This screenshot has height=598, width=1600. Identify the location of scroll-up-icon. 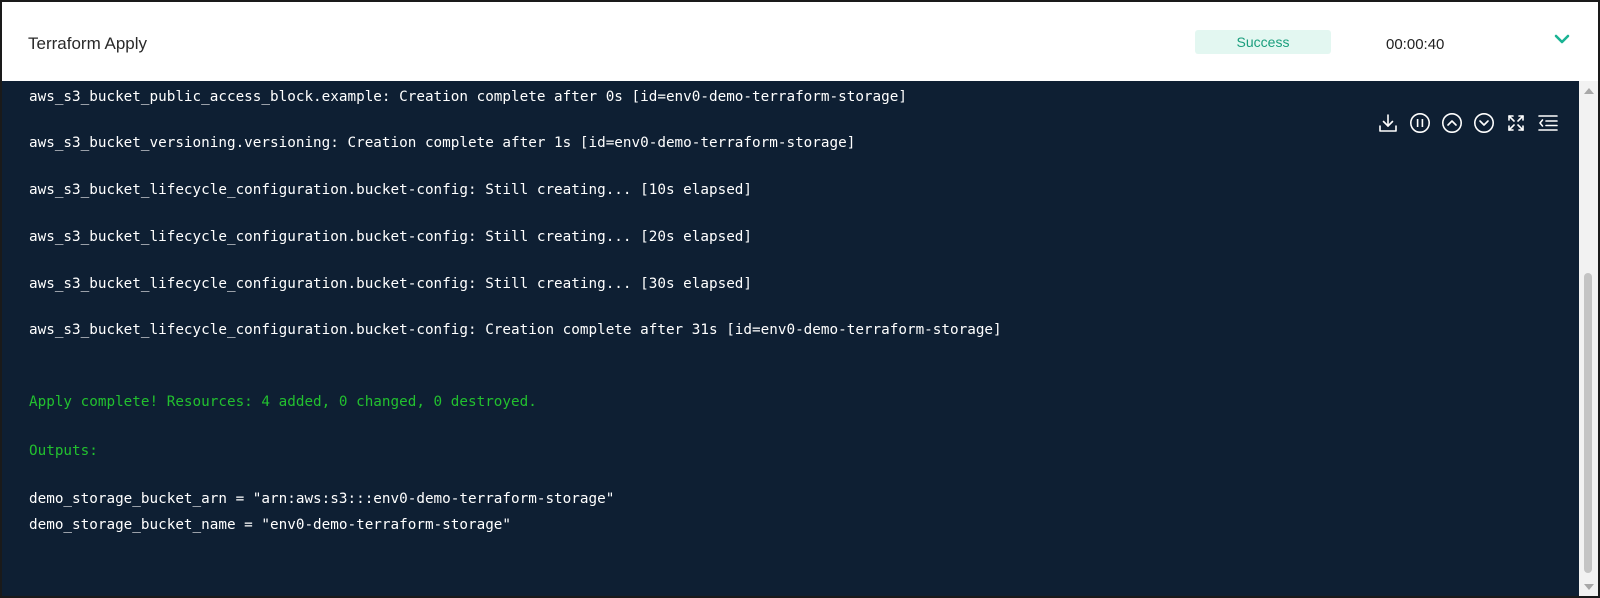
(1452, 123).